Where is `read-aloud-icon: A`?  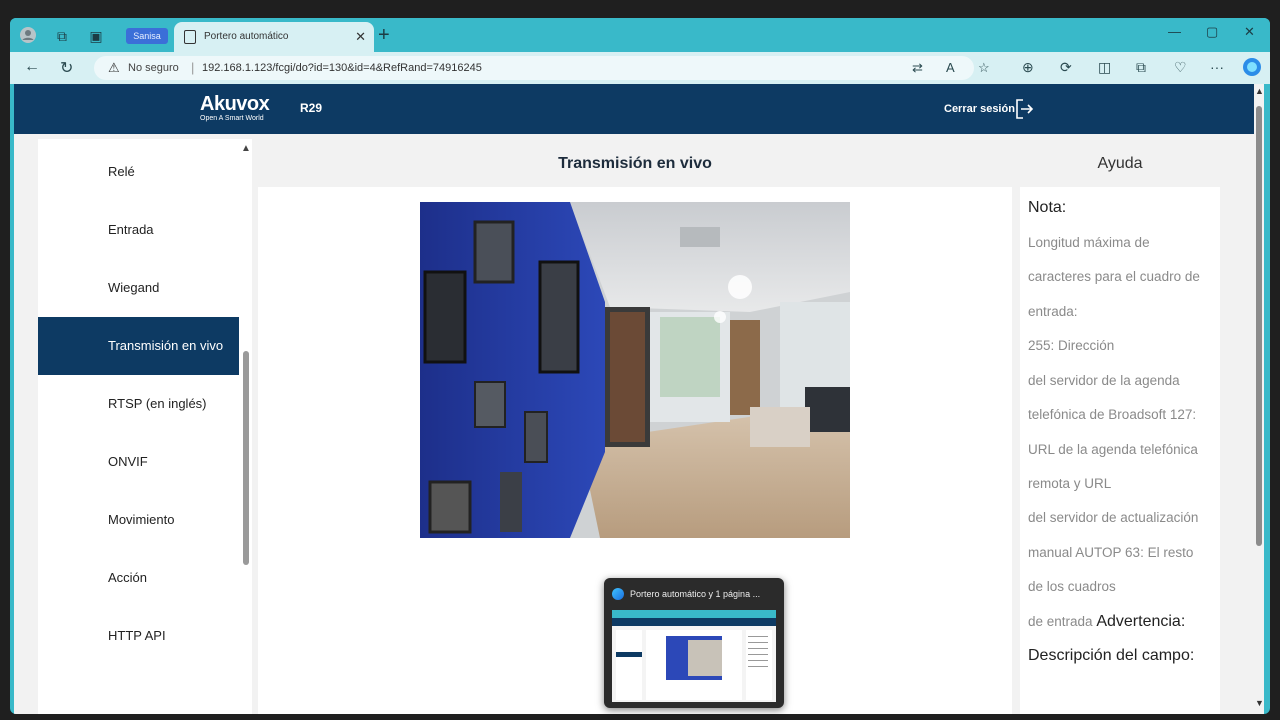 read-aloud-icon: A is located at coordinates (950, 67).